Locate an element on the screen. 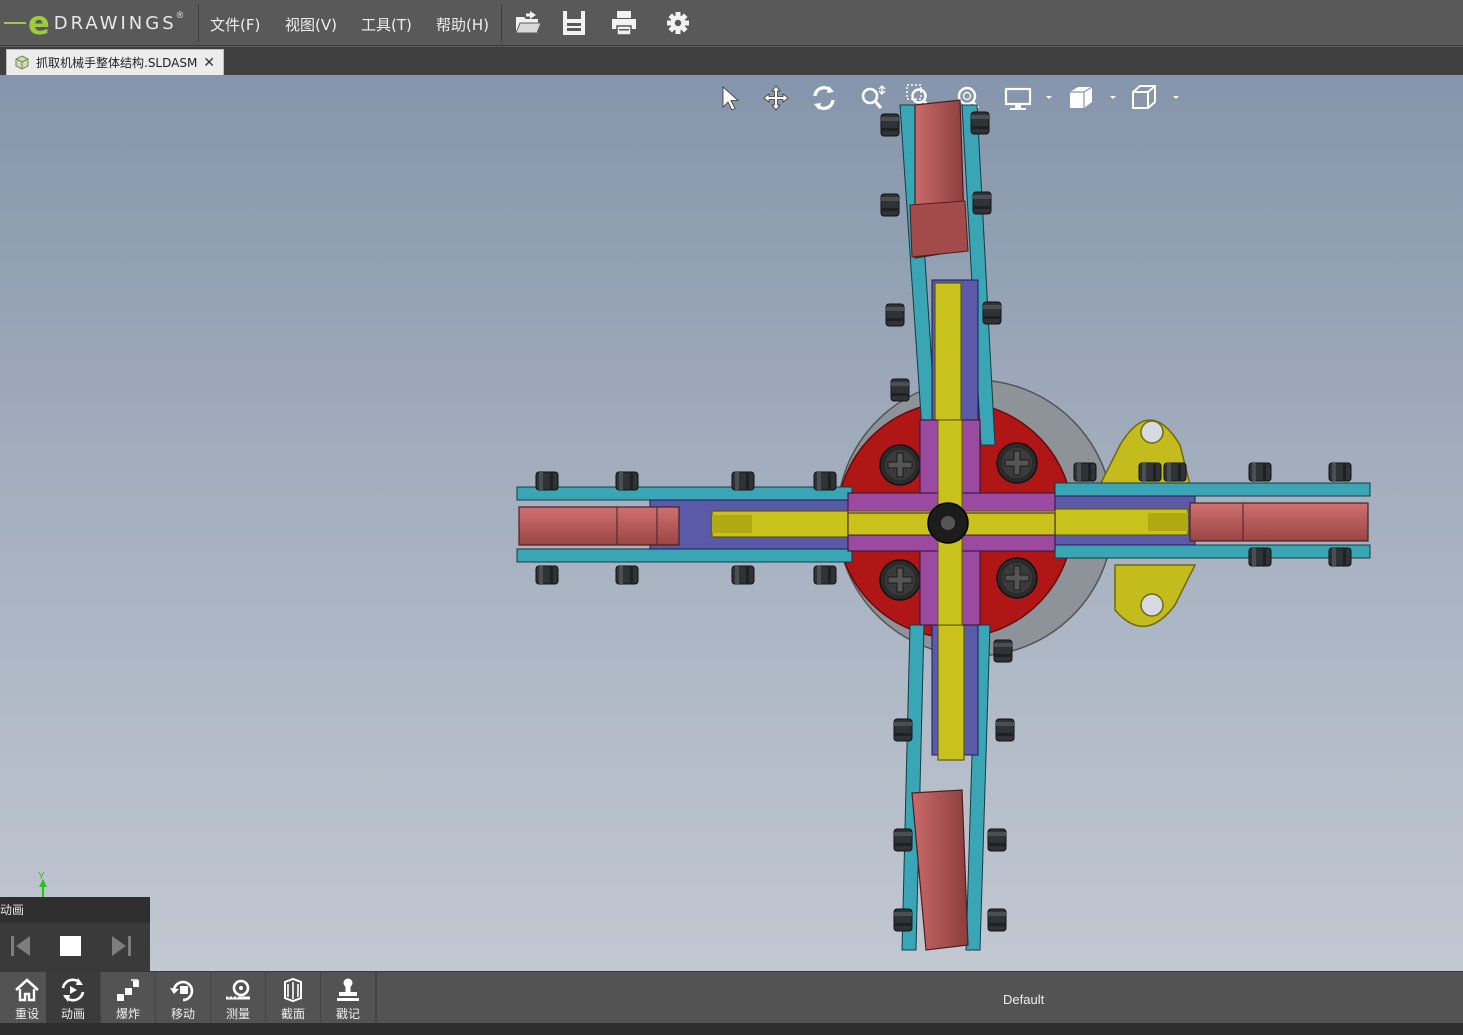 This screenshot has width=1463, height=1035. move-icon is located at coordinates (182, 991).